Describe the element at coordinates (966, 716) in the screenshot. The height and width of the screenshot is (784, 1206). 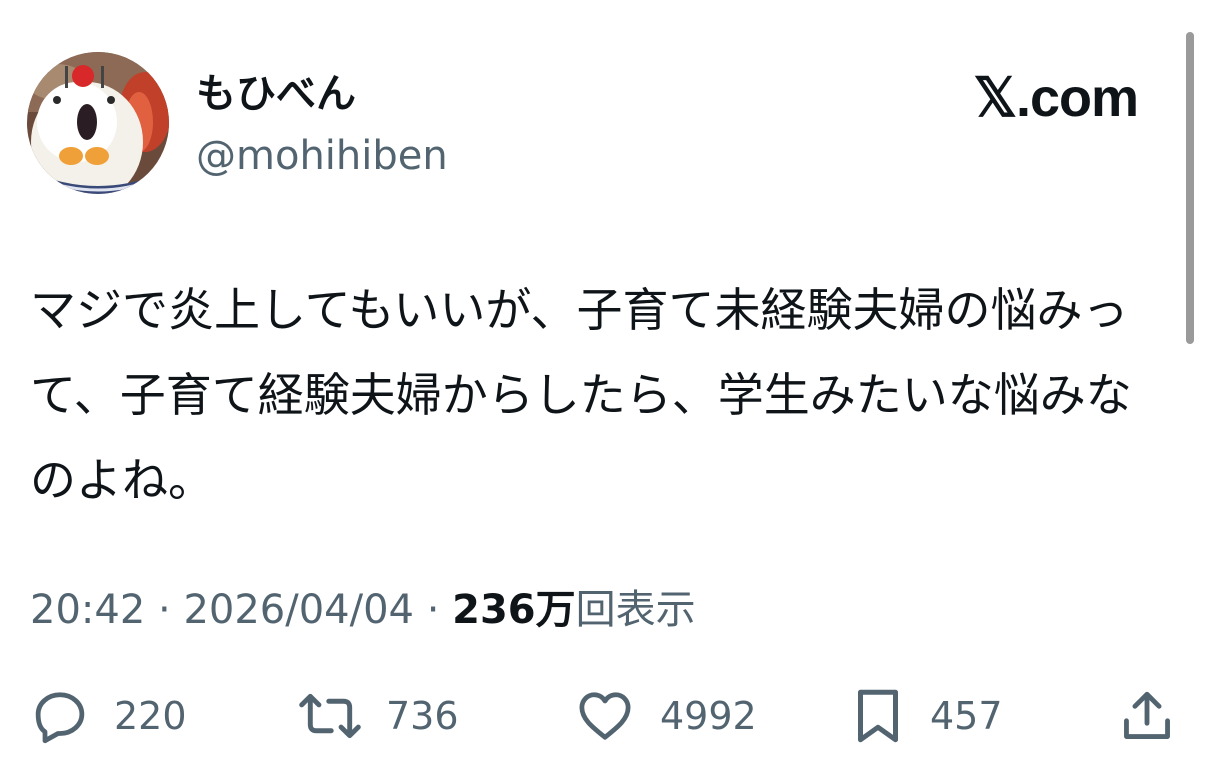
I see `bookmark-count: 457` at that location.